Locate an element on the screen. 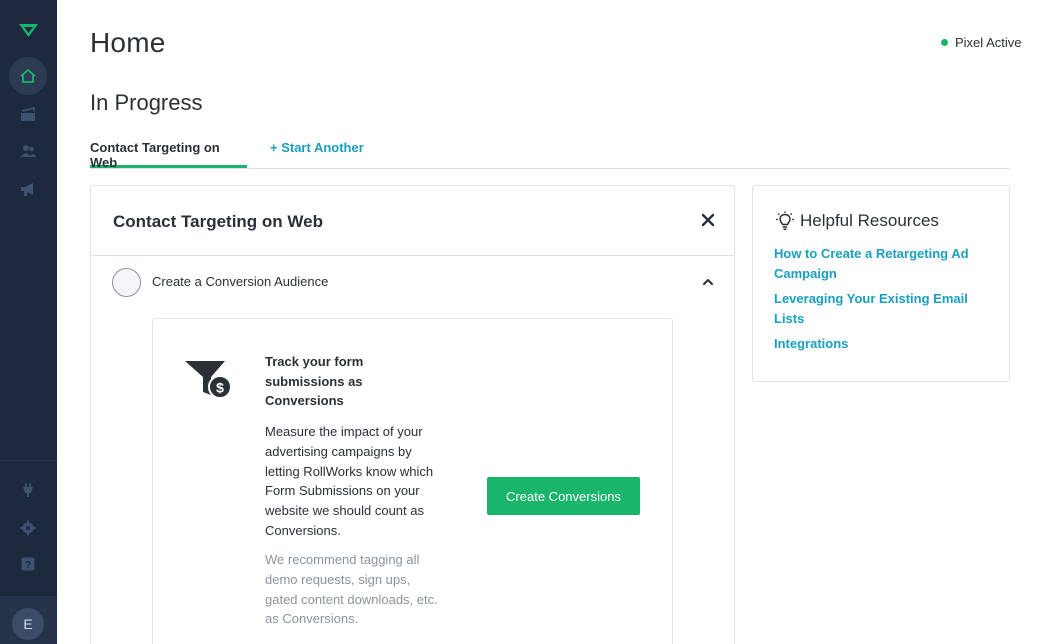  resource-link-retargeting: How to Create a Retargeting Ad Campaign is located at coordinates (881, 264).